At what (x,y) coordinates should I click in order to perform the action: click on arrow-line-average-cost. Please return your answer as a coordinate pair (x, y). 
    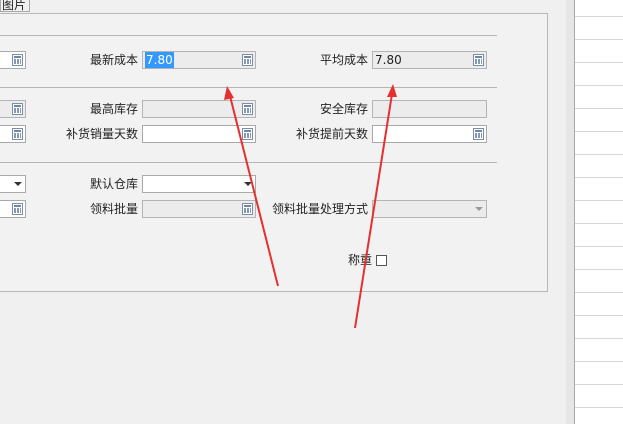
    Looking at the image, I should click on (373, 211).